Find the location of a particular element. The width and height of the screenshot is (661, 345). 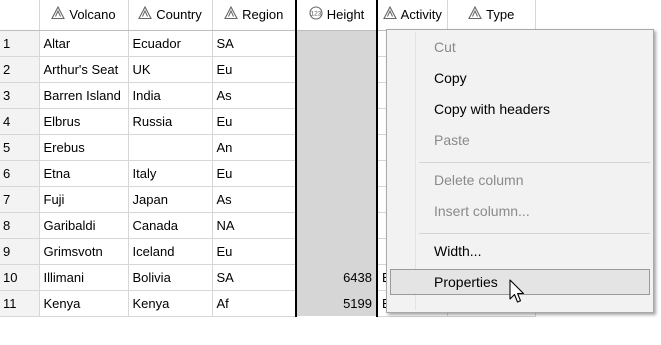

cell-volcano: Elbrus is located at coordinates (84, 121).